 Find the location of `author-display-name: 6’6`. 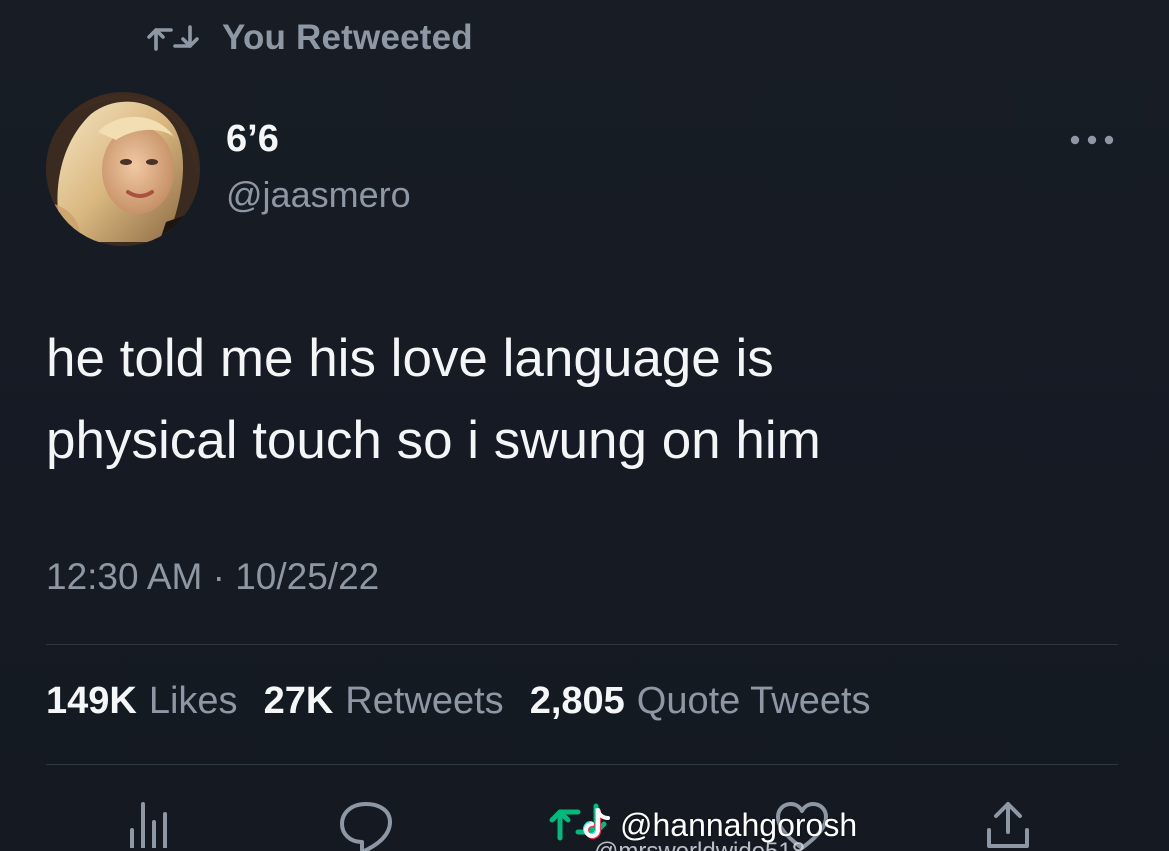

author-display-name: 6’6 is located at coordinates (252, 139).